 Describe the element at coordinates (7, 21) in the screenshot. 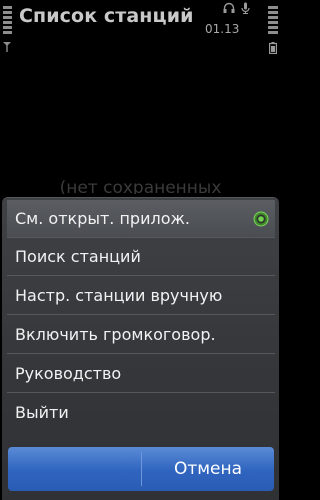

I see `signal-strength-icon` at that location.